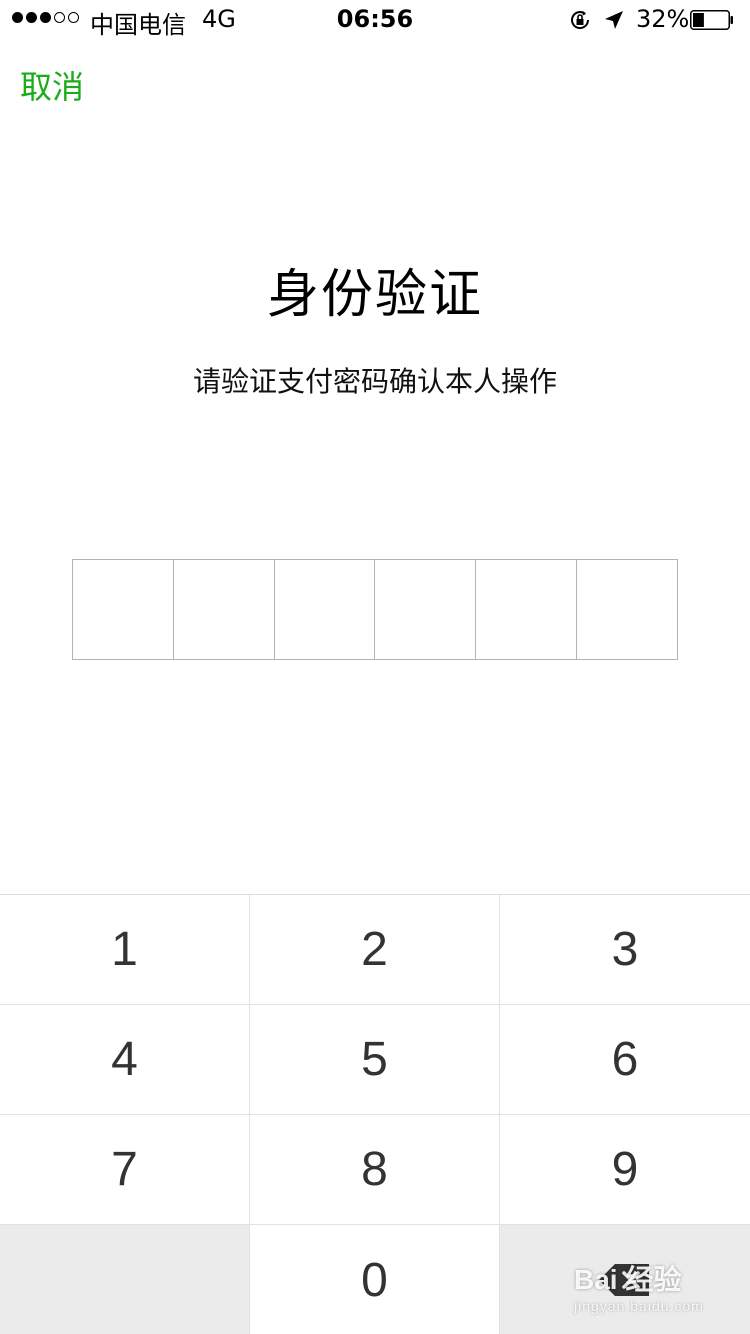 This screenshot has width=750, height=1334. I want to click on watermark-main: Bai 经验, so click(628, 1279).